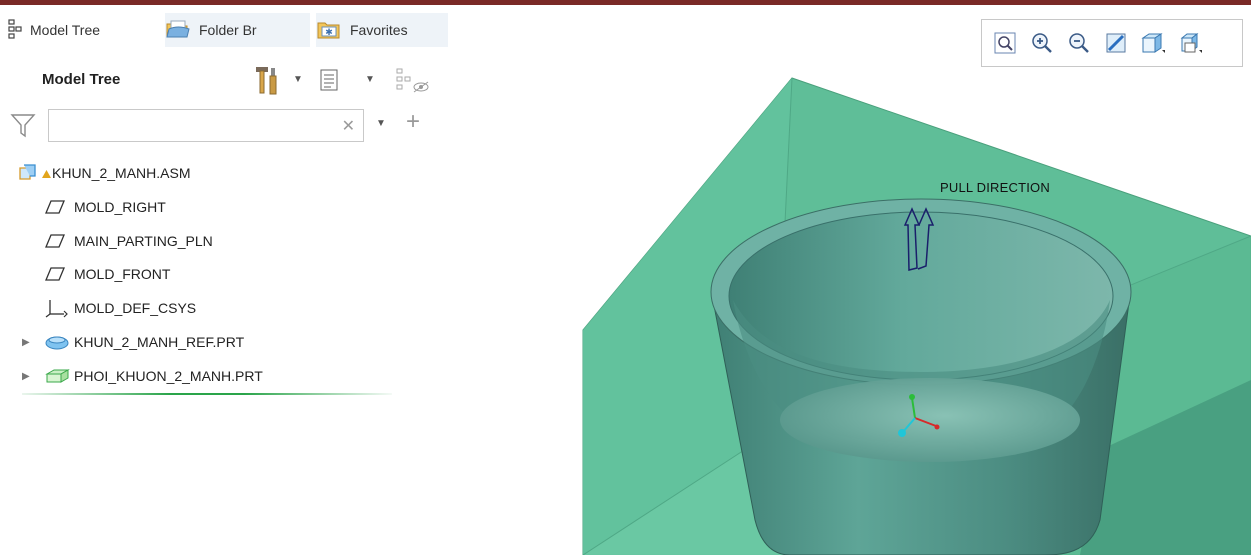 The image size is (1251, 555). I want to click on tree-node-label: KHUN_2_MANH.ASM, so click(121, 173).